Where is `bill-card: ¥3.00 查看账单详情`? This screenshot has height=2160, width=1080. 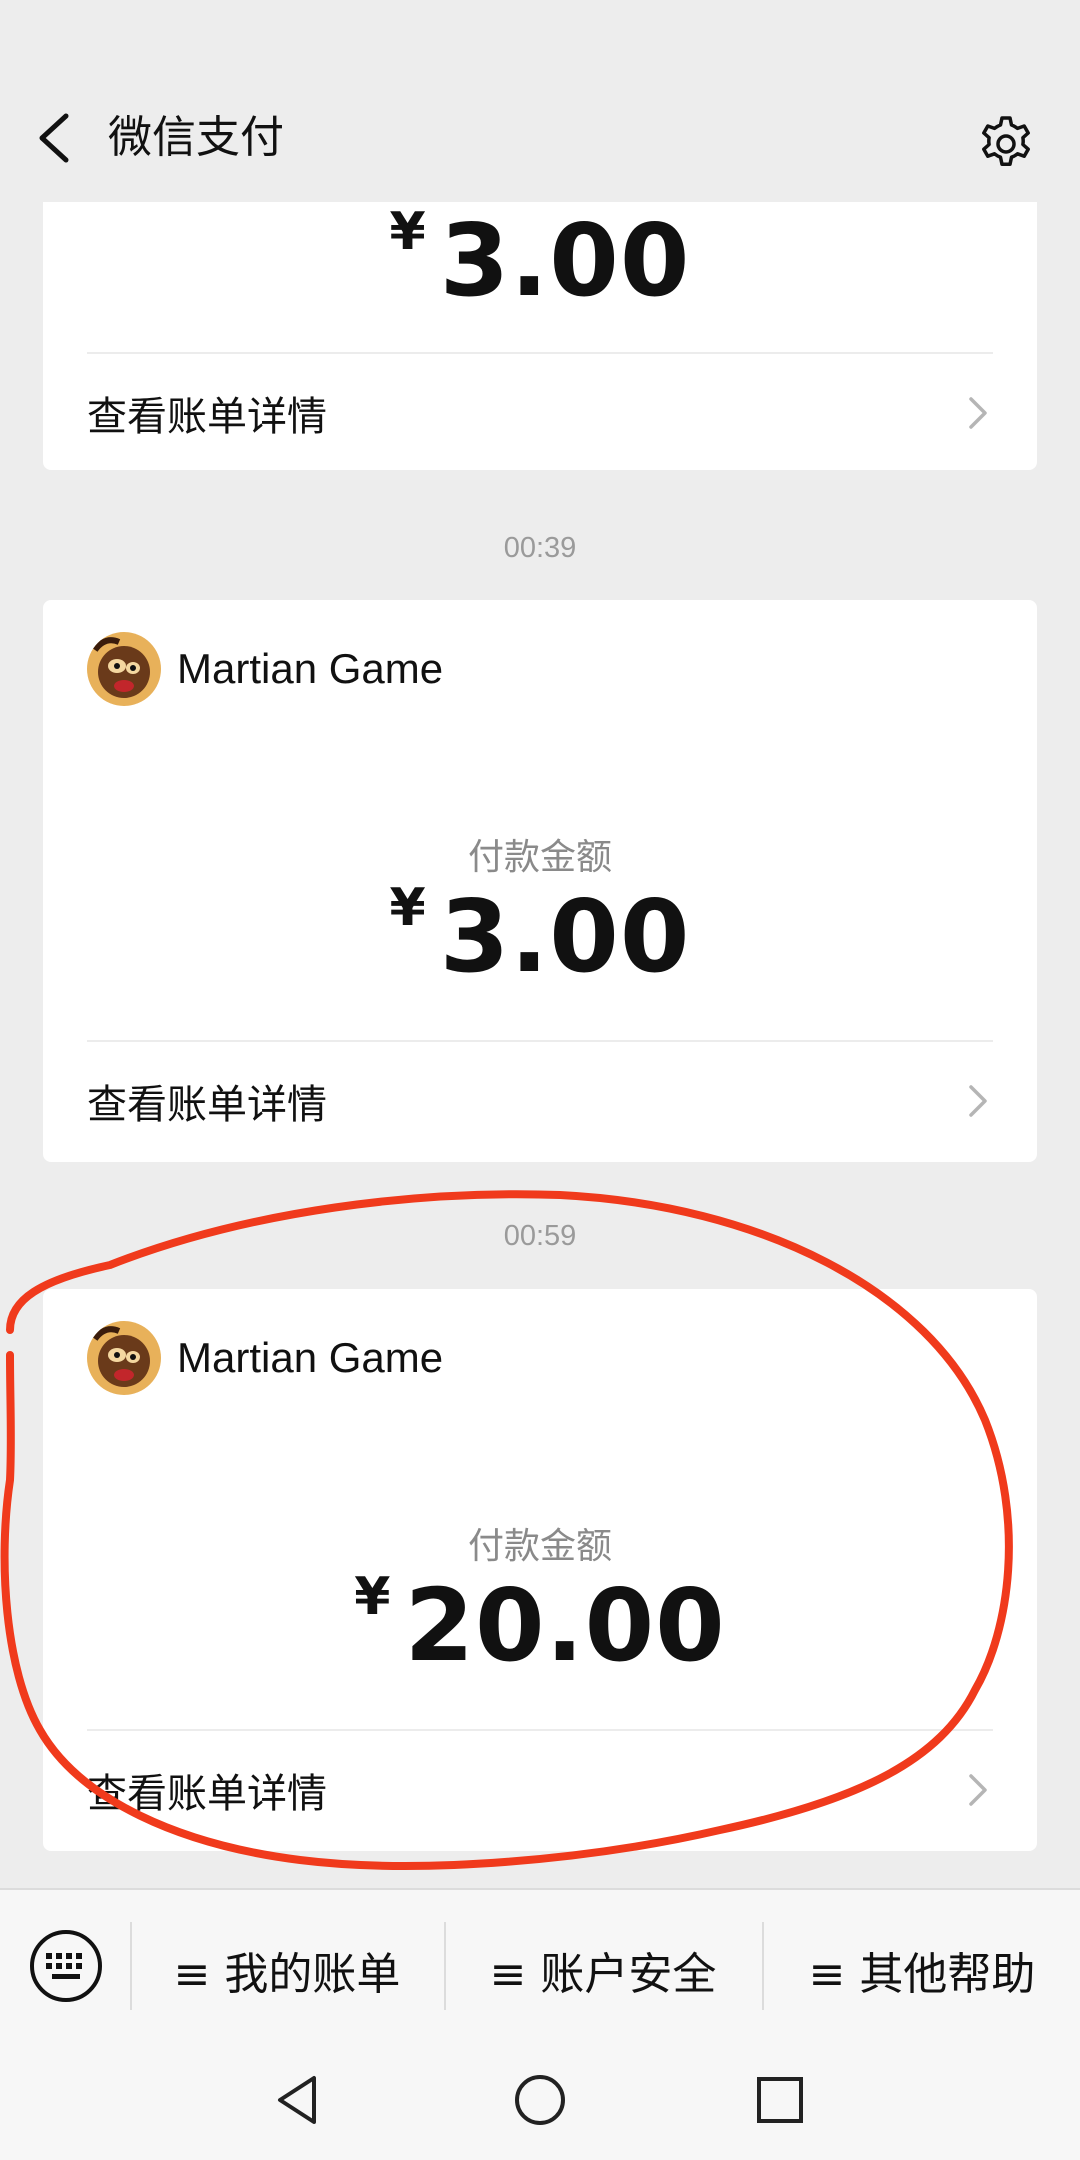
bill-card: ¥3.00 查看账单详情 is located at coordinates (540, 336).